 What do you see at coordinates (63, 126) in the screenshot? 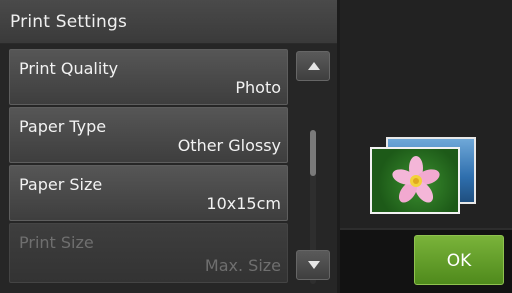
I see `setting-name: Paper Type` at bounding box center [63, 126].